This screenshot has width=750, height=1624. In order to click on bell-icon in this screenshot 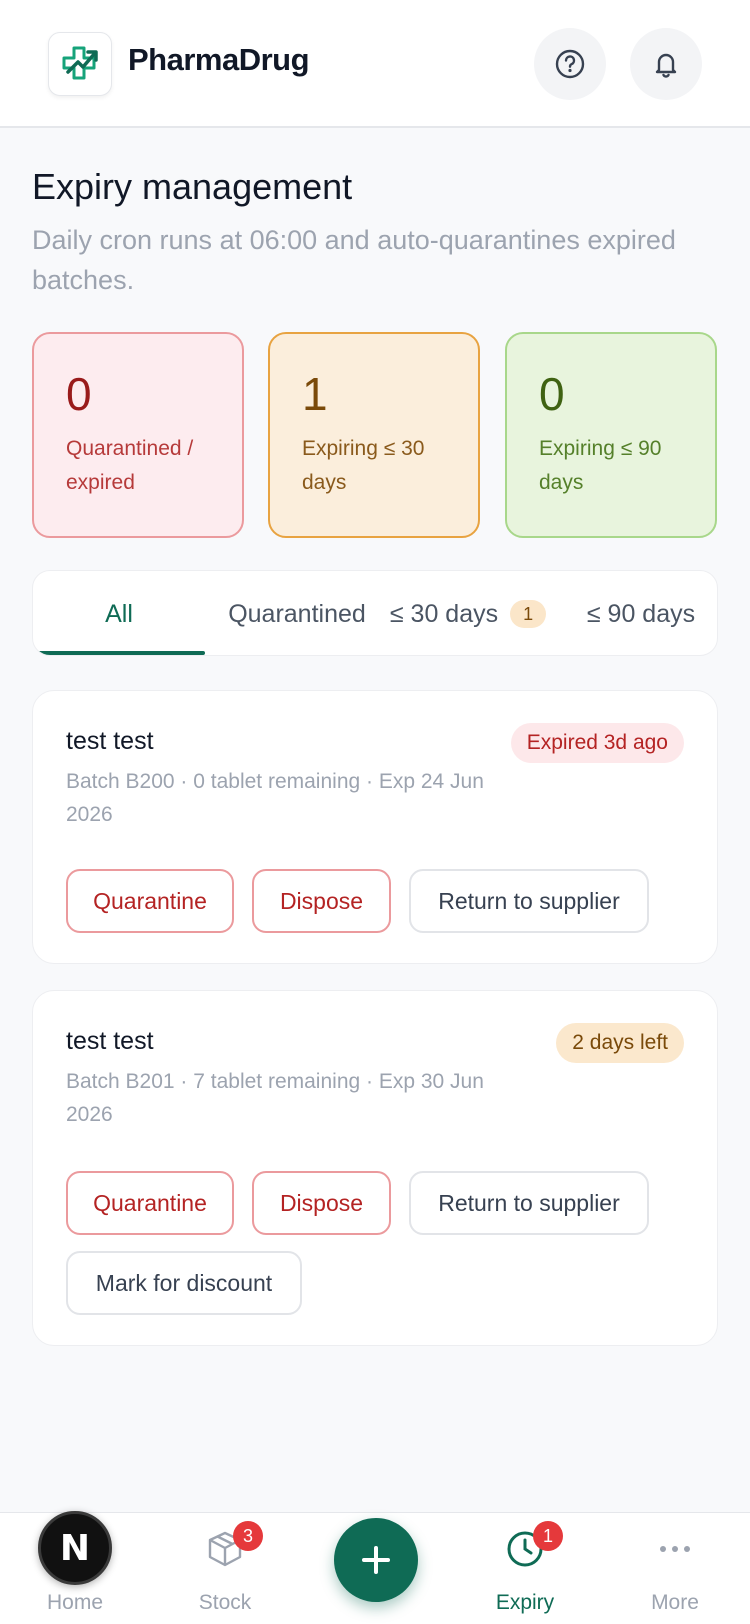, I will do `click(666, 65)`.